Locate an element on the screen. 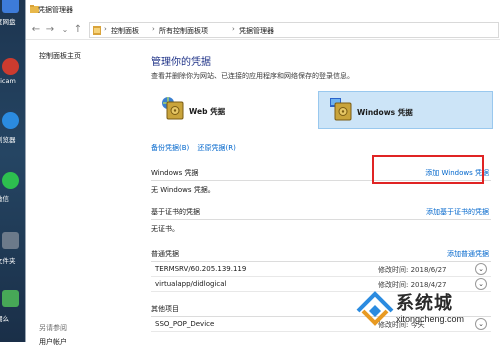 The height and width of the screenshot is (347, 500). window-title: 凭据管理器 is located at coordinates (55, 10).